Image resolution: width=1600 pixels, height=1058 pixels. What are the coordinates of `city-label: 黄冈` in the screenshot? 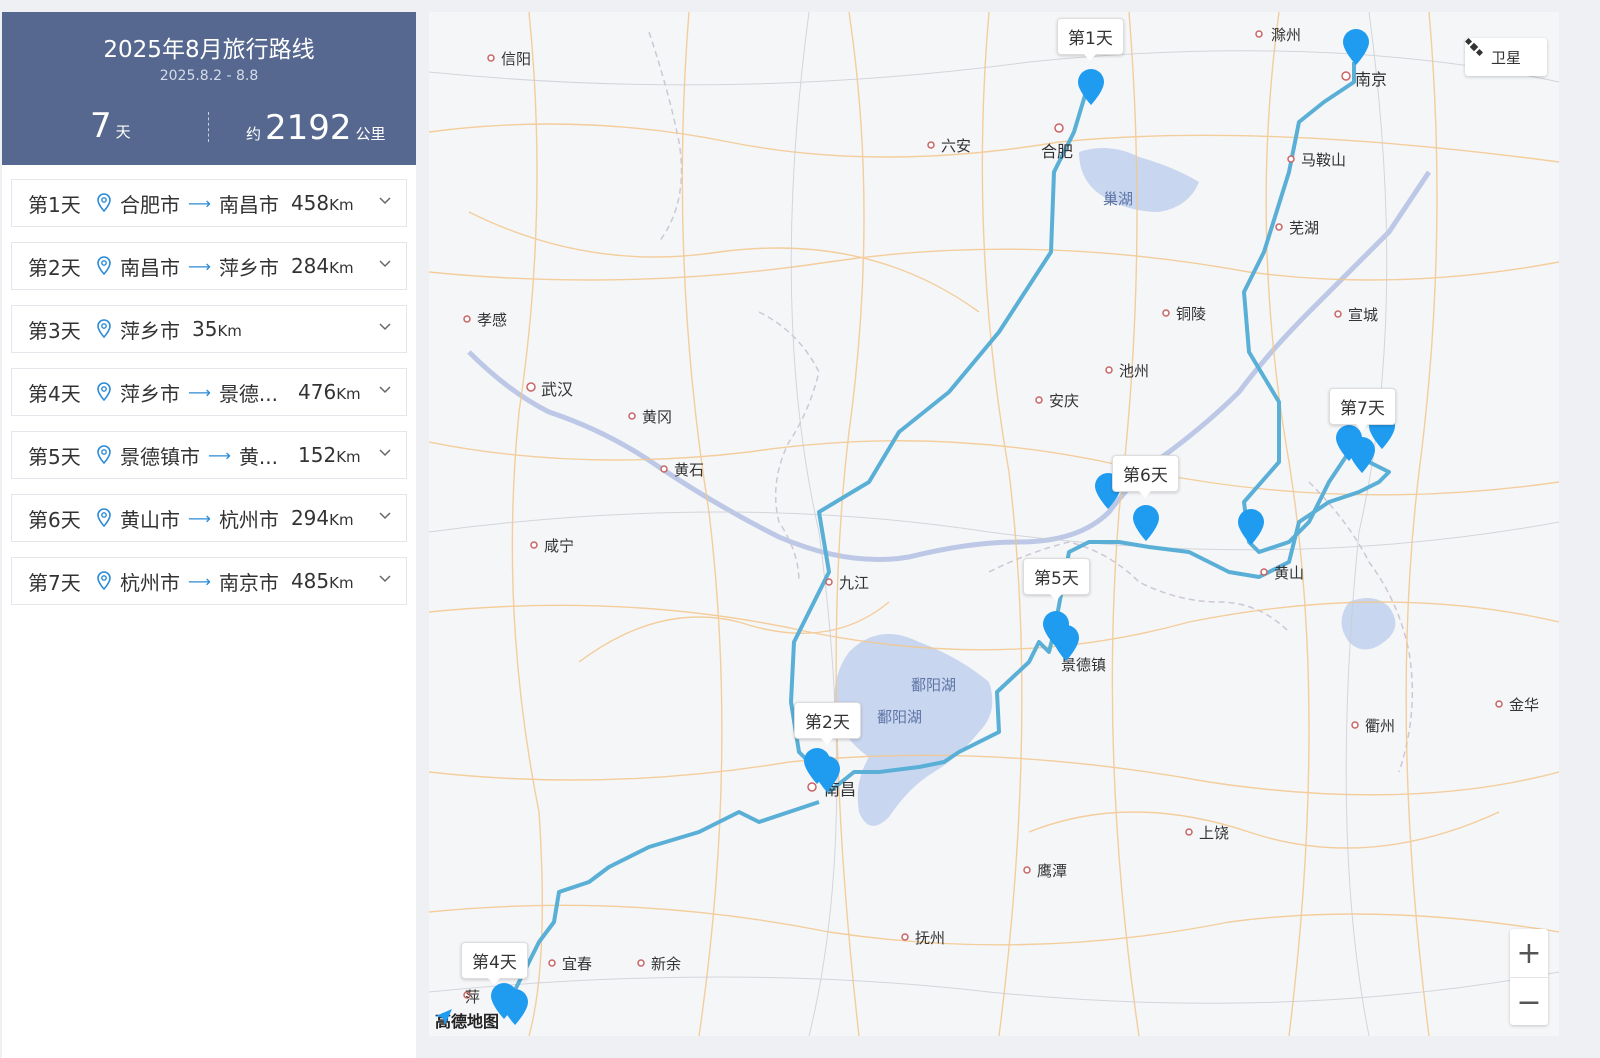 It's located at (657, 417).